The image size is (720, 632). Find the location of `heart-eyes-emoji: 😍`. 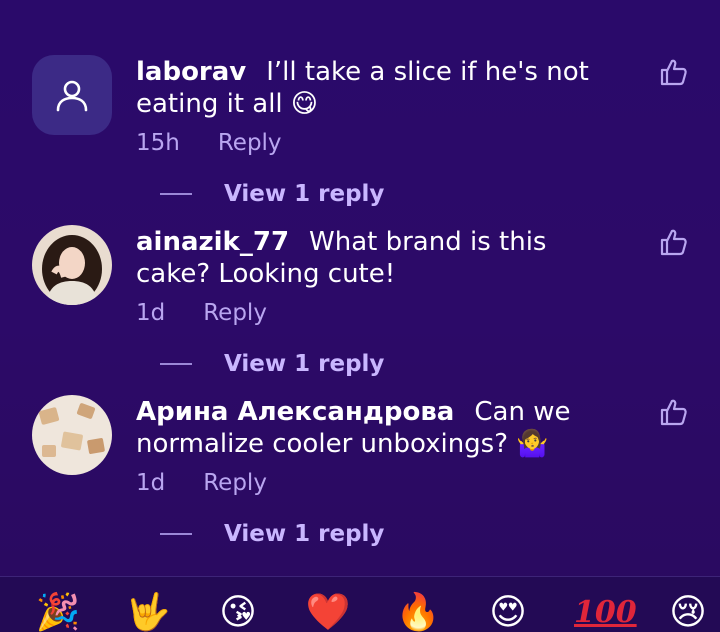

heart-eyes-emoji: 😍 is located at coordinates (508, 612).